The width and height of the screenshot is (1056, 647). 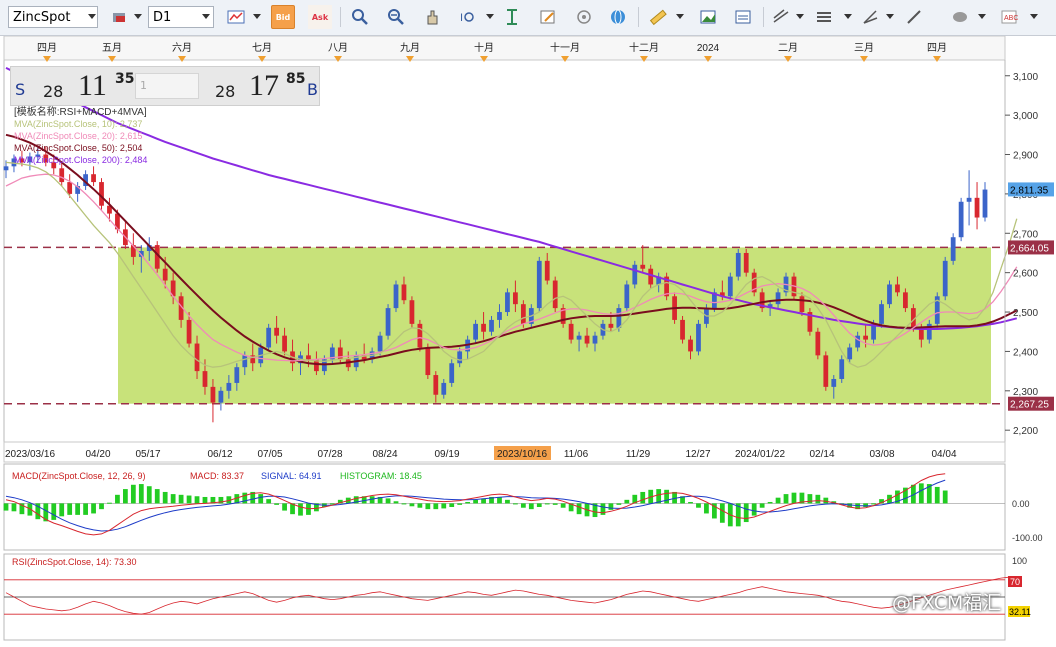 I want to click on bid-button: Bid, so click(x=283, y=17).